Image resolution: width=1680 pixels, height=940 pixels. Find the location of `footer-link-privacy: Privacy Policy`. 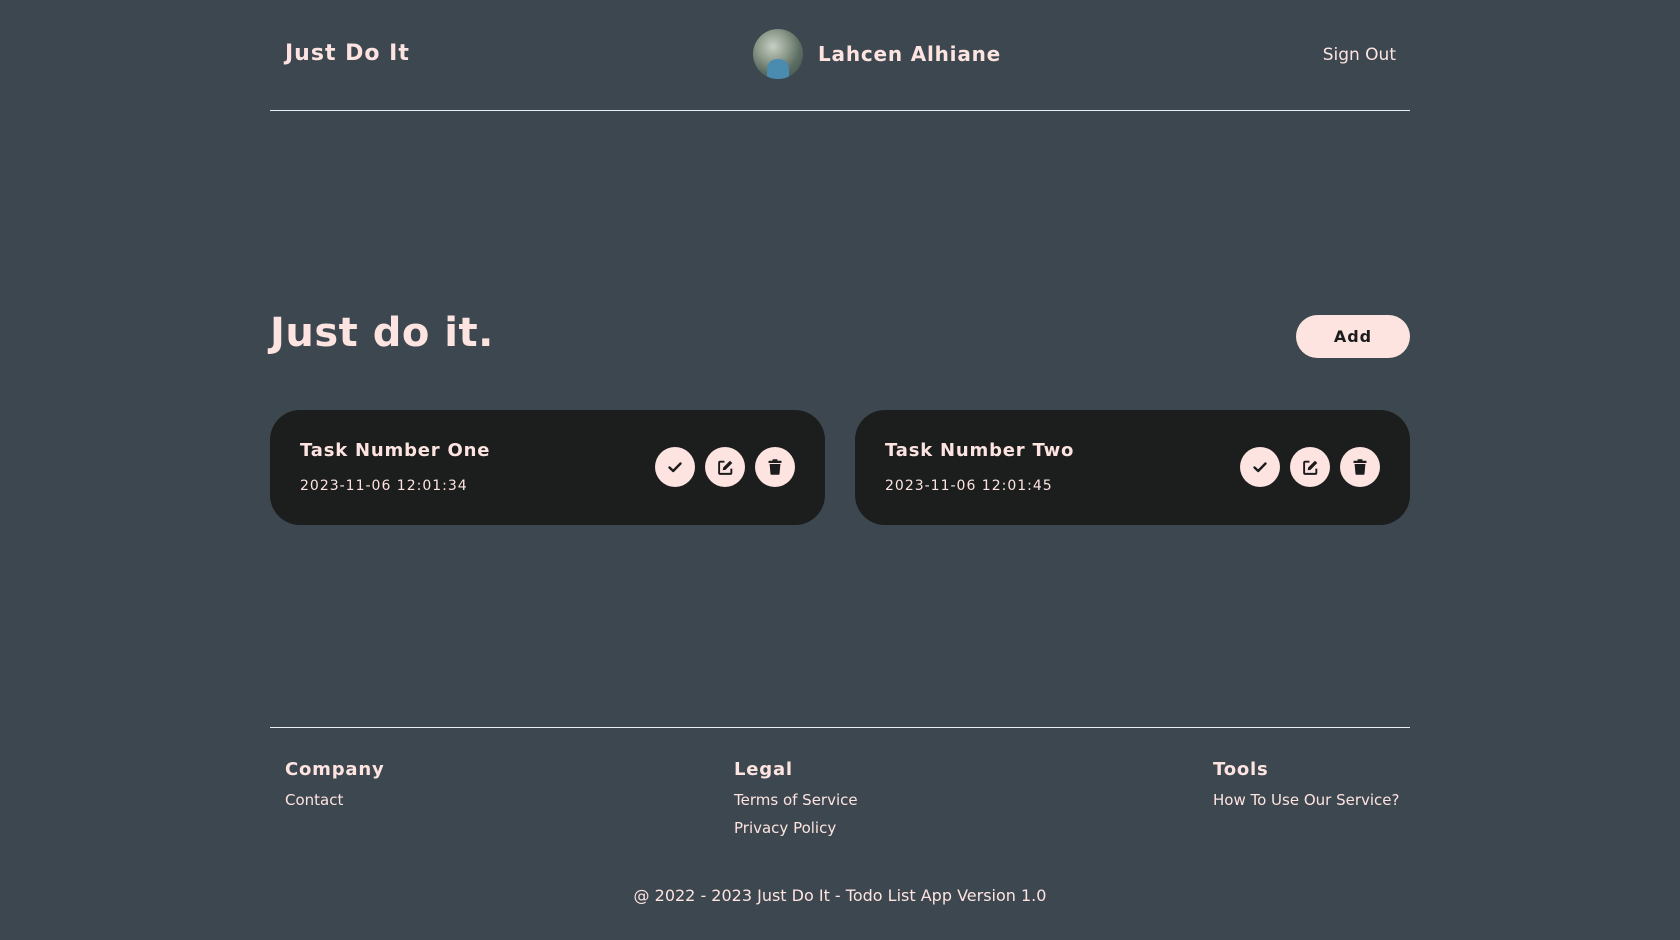

footer-link-privacy: Privacy Policy is located at coordinates (796, 828).